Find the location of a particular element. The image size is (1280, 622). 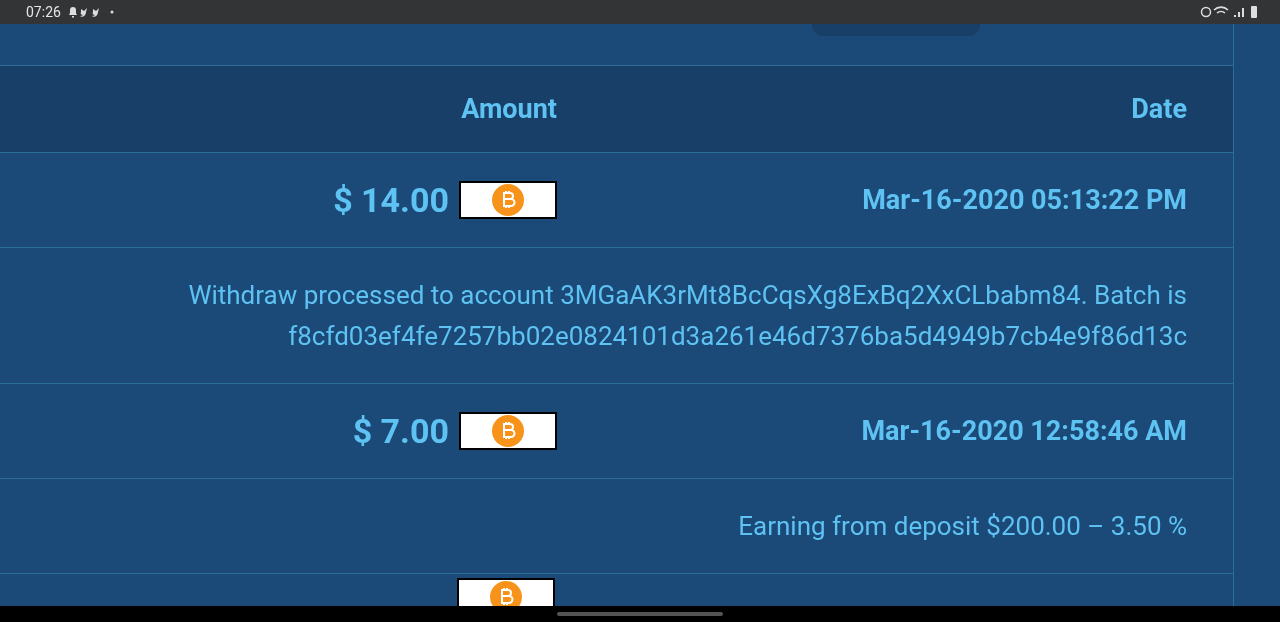

date-text: Mar-16-2020 12:58:46 AM is located at coordinates (1023, 431).